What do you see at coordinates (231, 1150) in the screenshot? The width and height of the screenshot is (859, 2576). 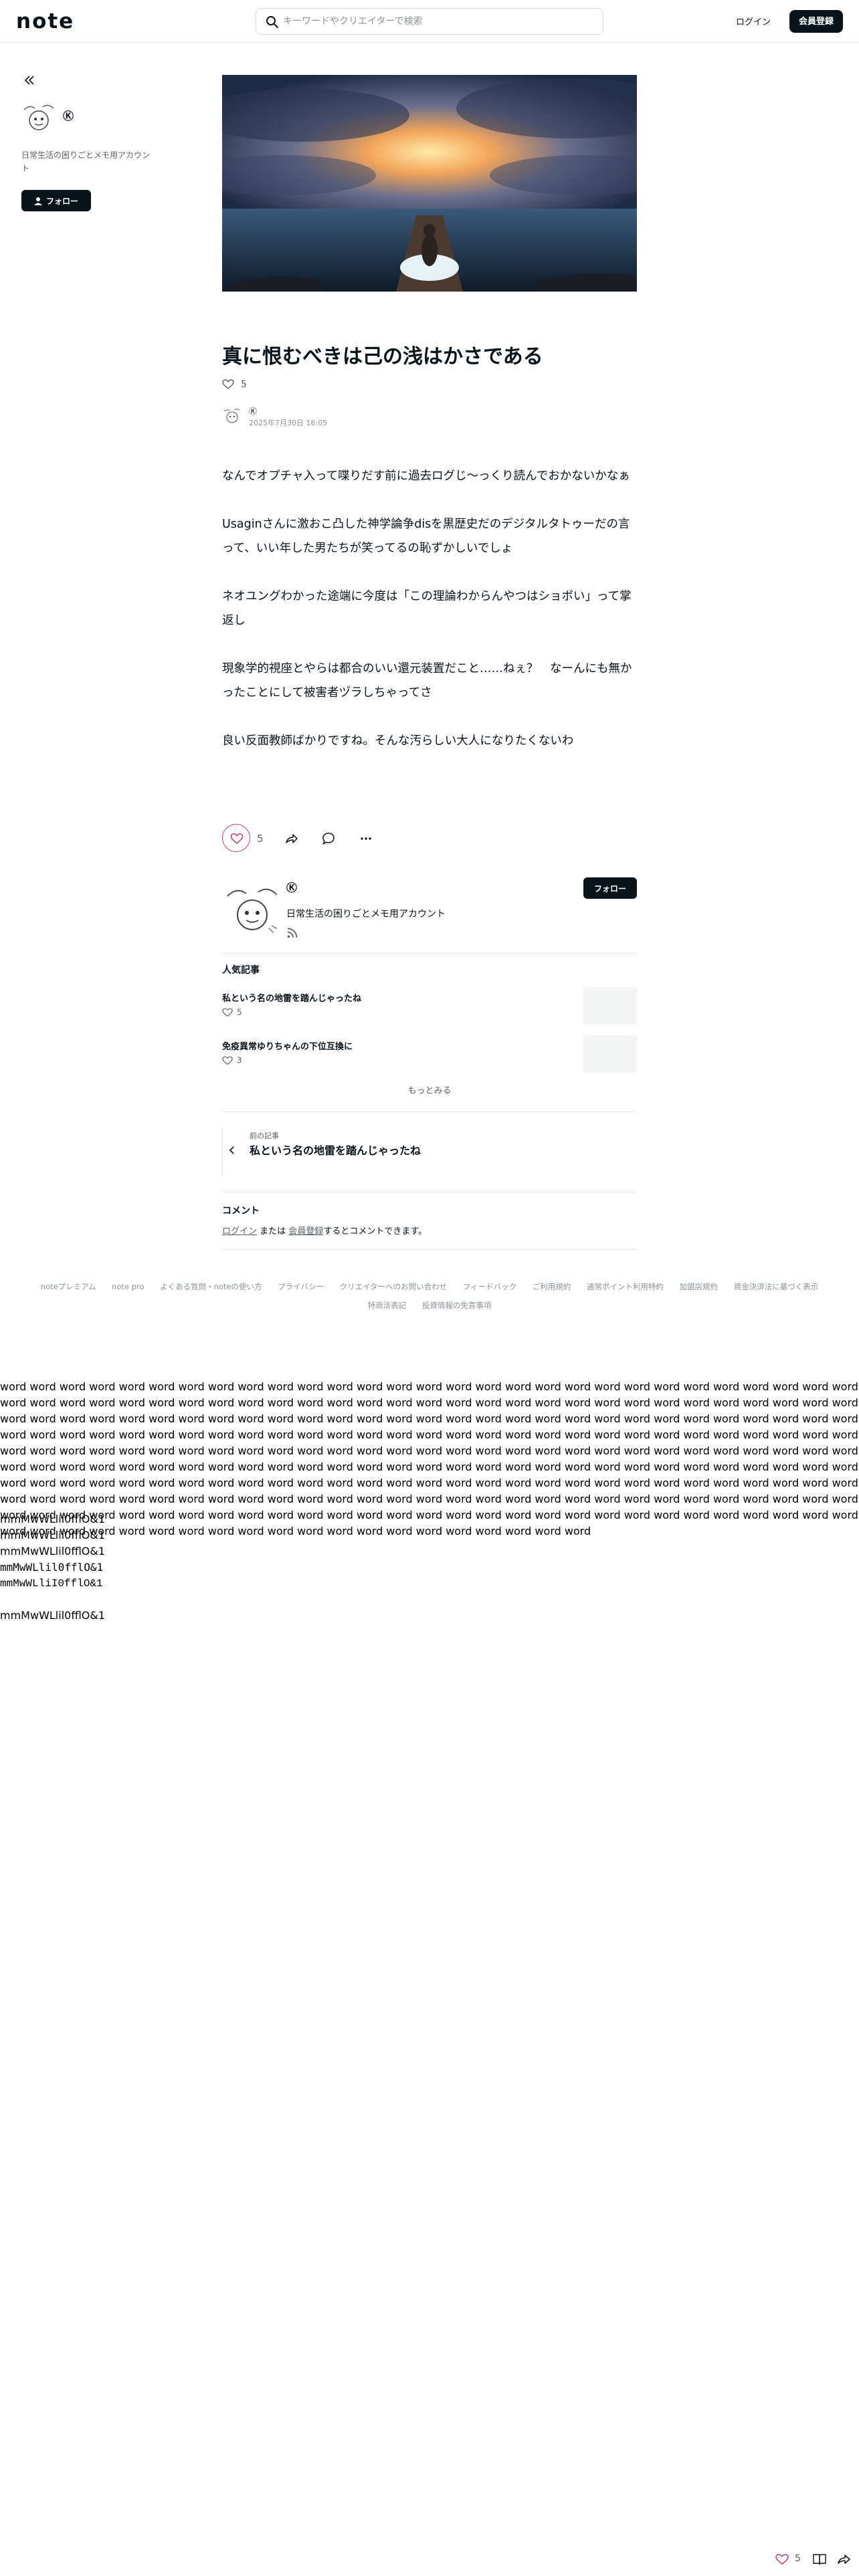 I see `chevron-left-icon` at bounding box center [231, 1150].